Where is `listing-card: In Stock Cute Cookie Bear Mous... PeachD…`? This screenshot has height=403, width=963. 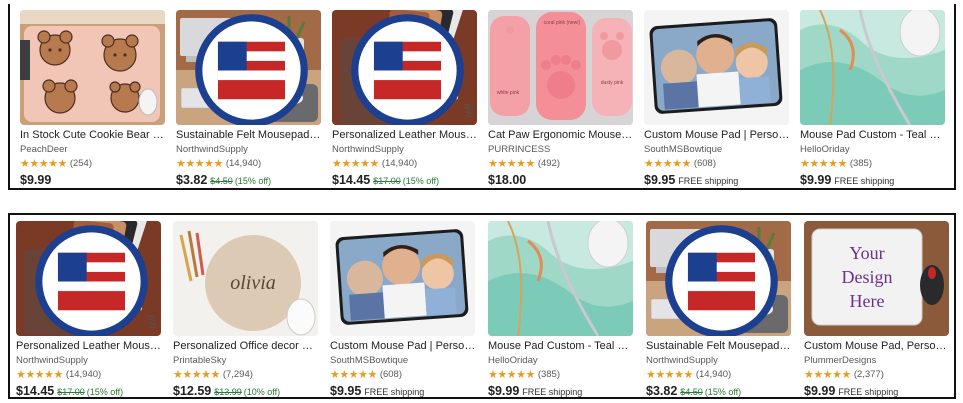
listing-card: In Stock Cute Cookie Bear Mous... PeachD… is located at coordinates (93, 99).